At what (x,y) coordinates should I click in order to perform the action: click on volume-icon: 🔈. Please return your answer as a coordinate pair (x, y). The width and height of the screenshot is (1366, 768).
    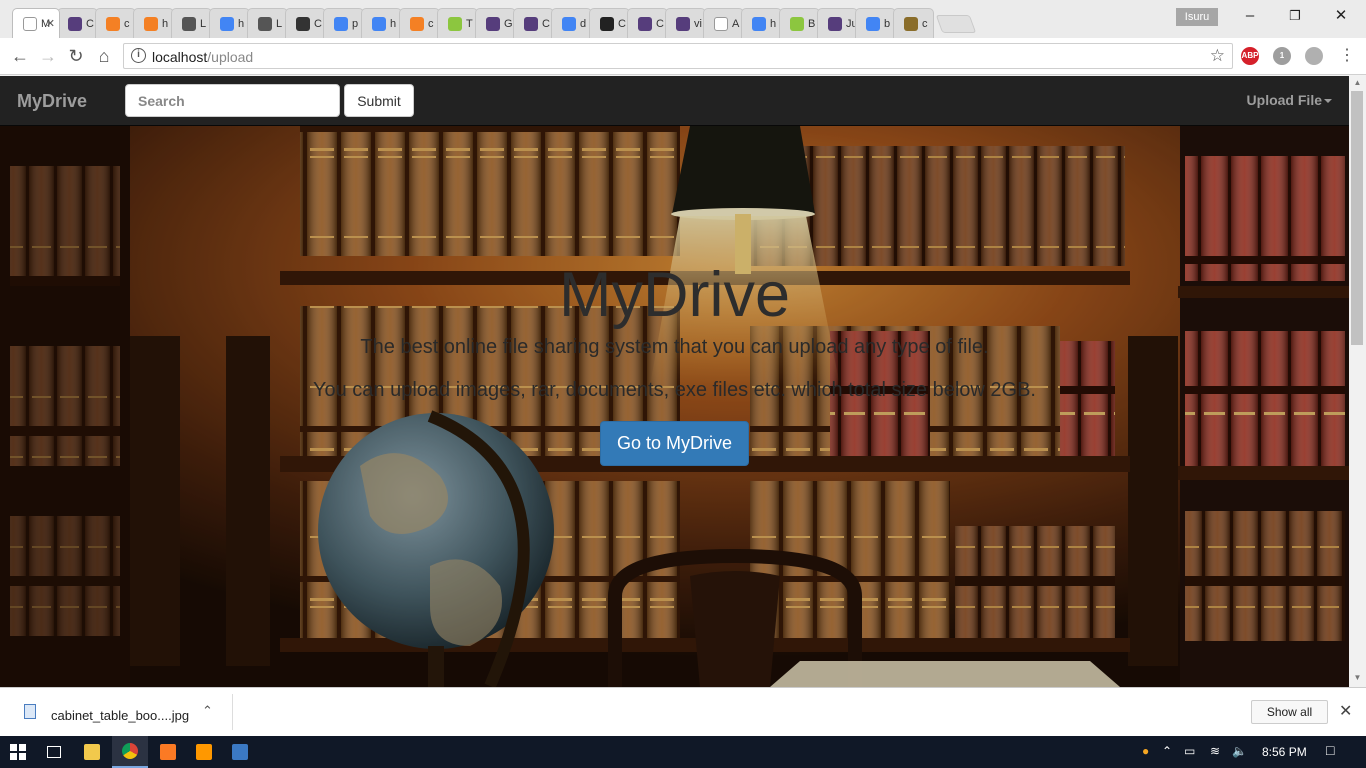
    Looking at the image, I should click on (1239, 751).